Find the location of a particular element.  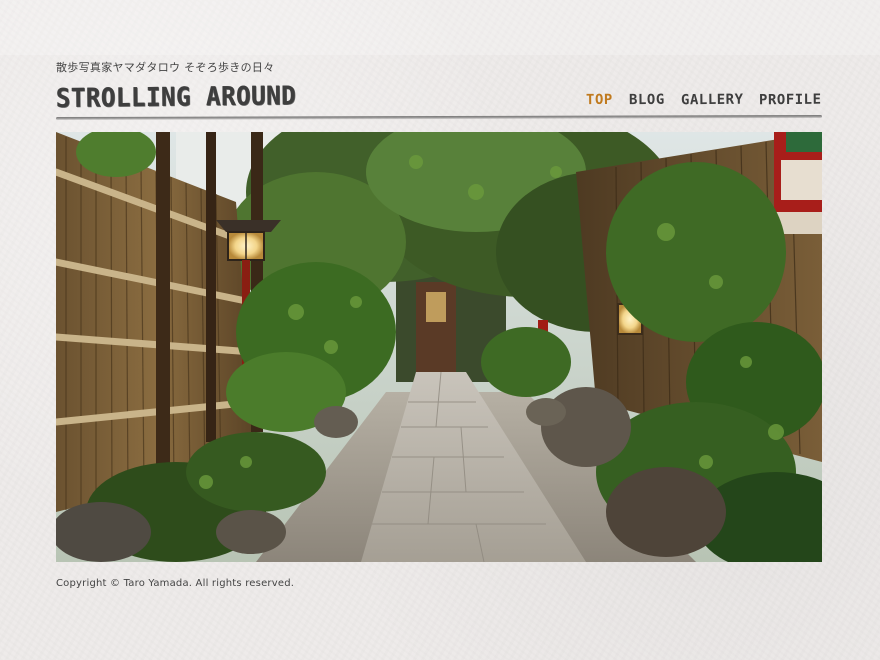

site-tagline: 散歩写真家ヤマダタロウ そぞろ歩きの日々 is located at coordinates (165, 67).